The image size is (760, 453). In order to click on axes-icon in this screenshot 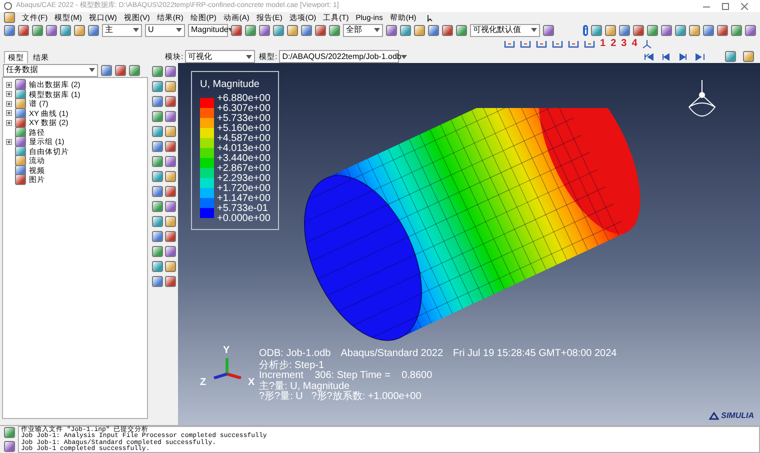, I will do `click(647, 43)`.